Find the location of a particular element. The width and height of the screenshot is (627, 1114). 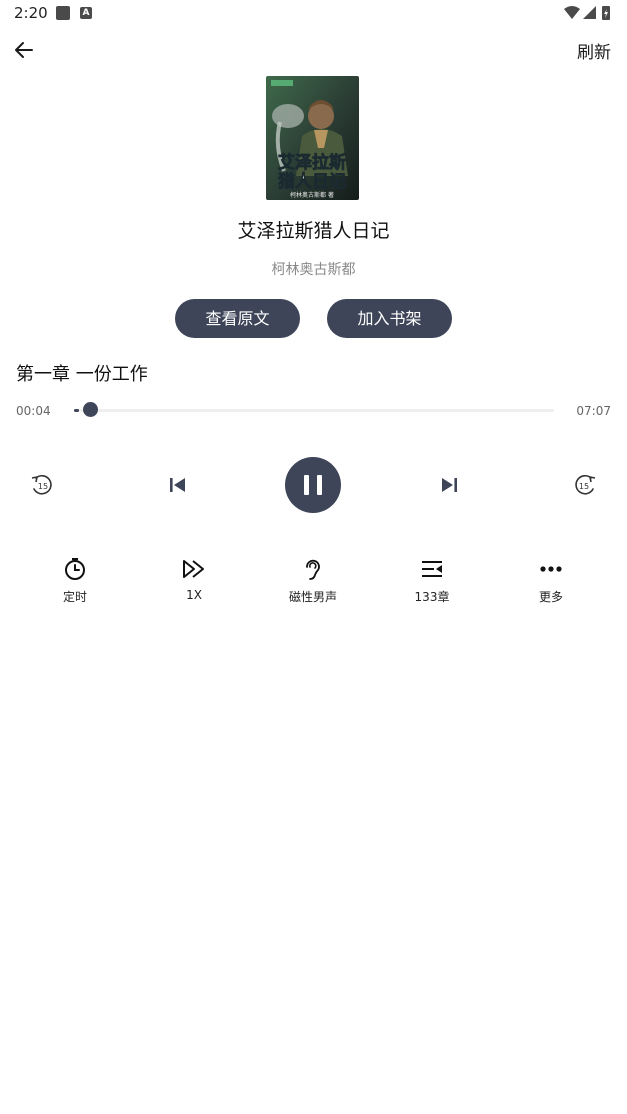

rewind-15-icon: 15 is located at coordinates (41, 485).